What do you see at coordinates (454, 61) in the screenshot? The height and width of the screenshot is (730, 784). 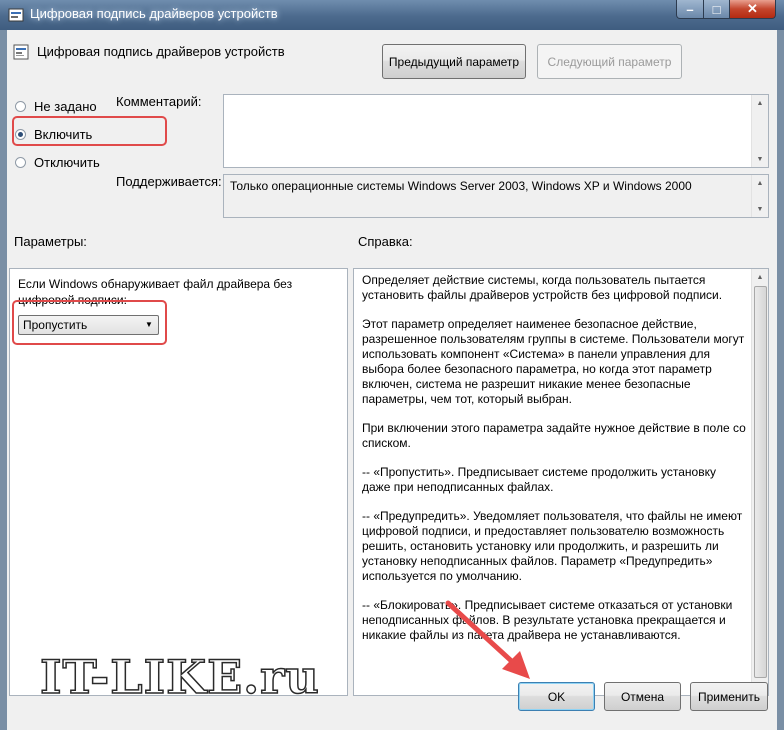 I see `previous-setting-button: Предыдущий параметр` at bounding box center [454, 61].